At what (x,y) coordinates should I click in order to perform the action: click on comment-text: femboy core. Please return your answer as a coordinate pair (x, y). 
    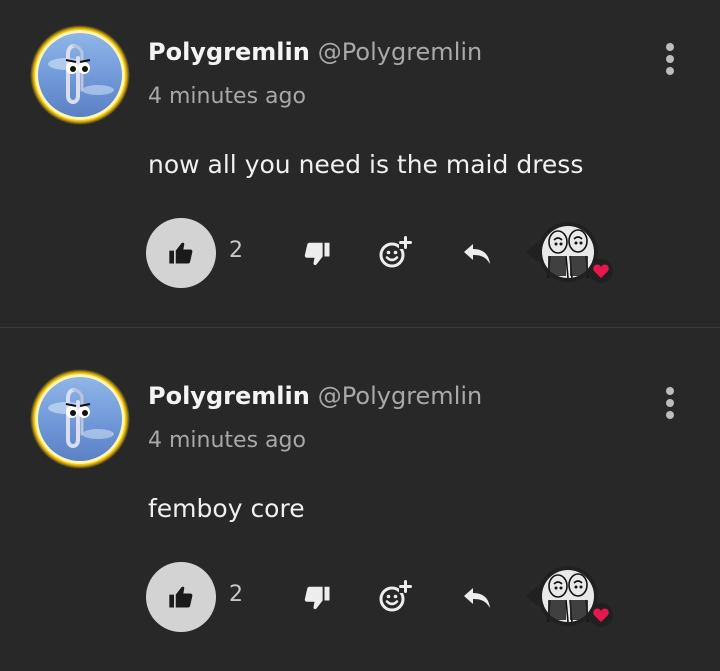
    Looking at the image, I should click on (226, 508).